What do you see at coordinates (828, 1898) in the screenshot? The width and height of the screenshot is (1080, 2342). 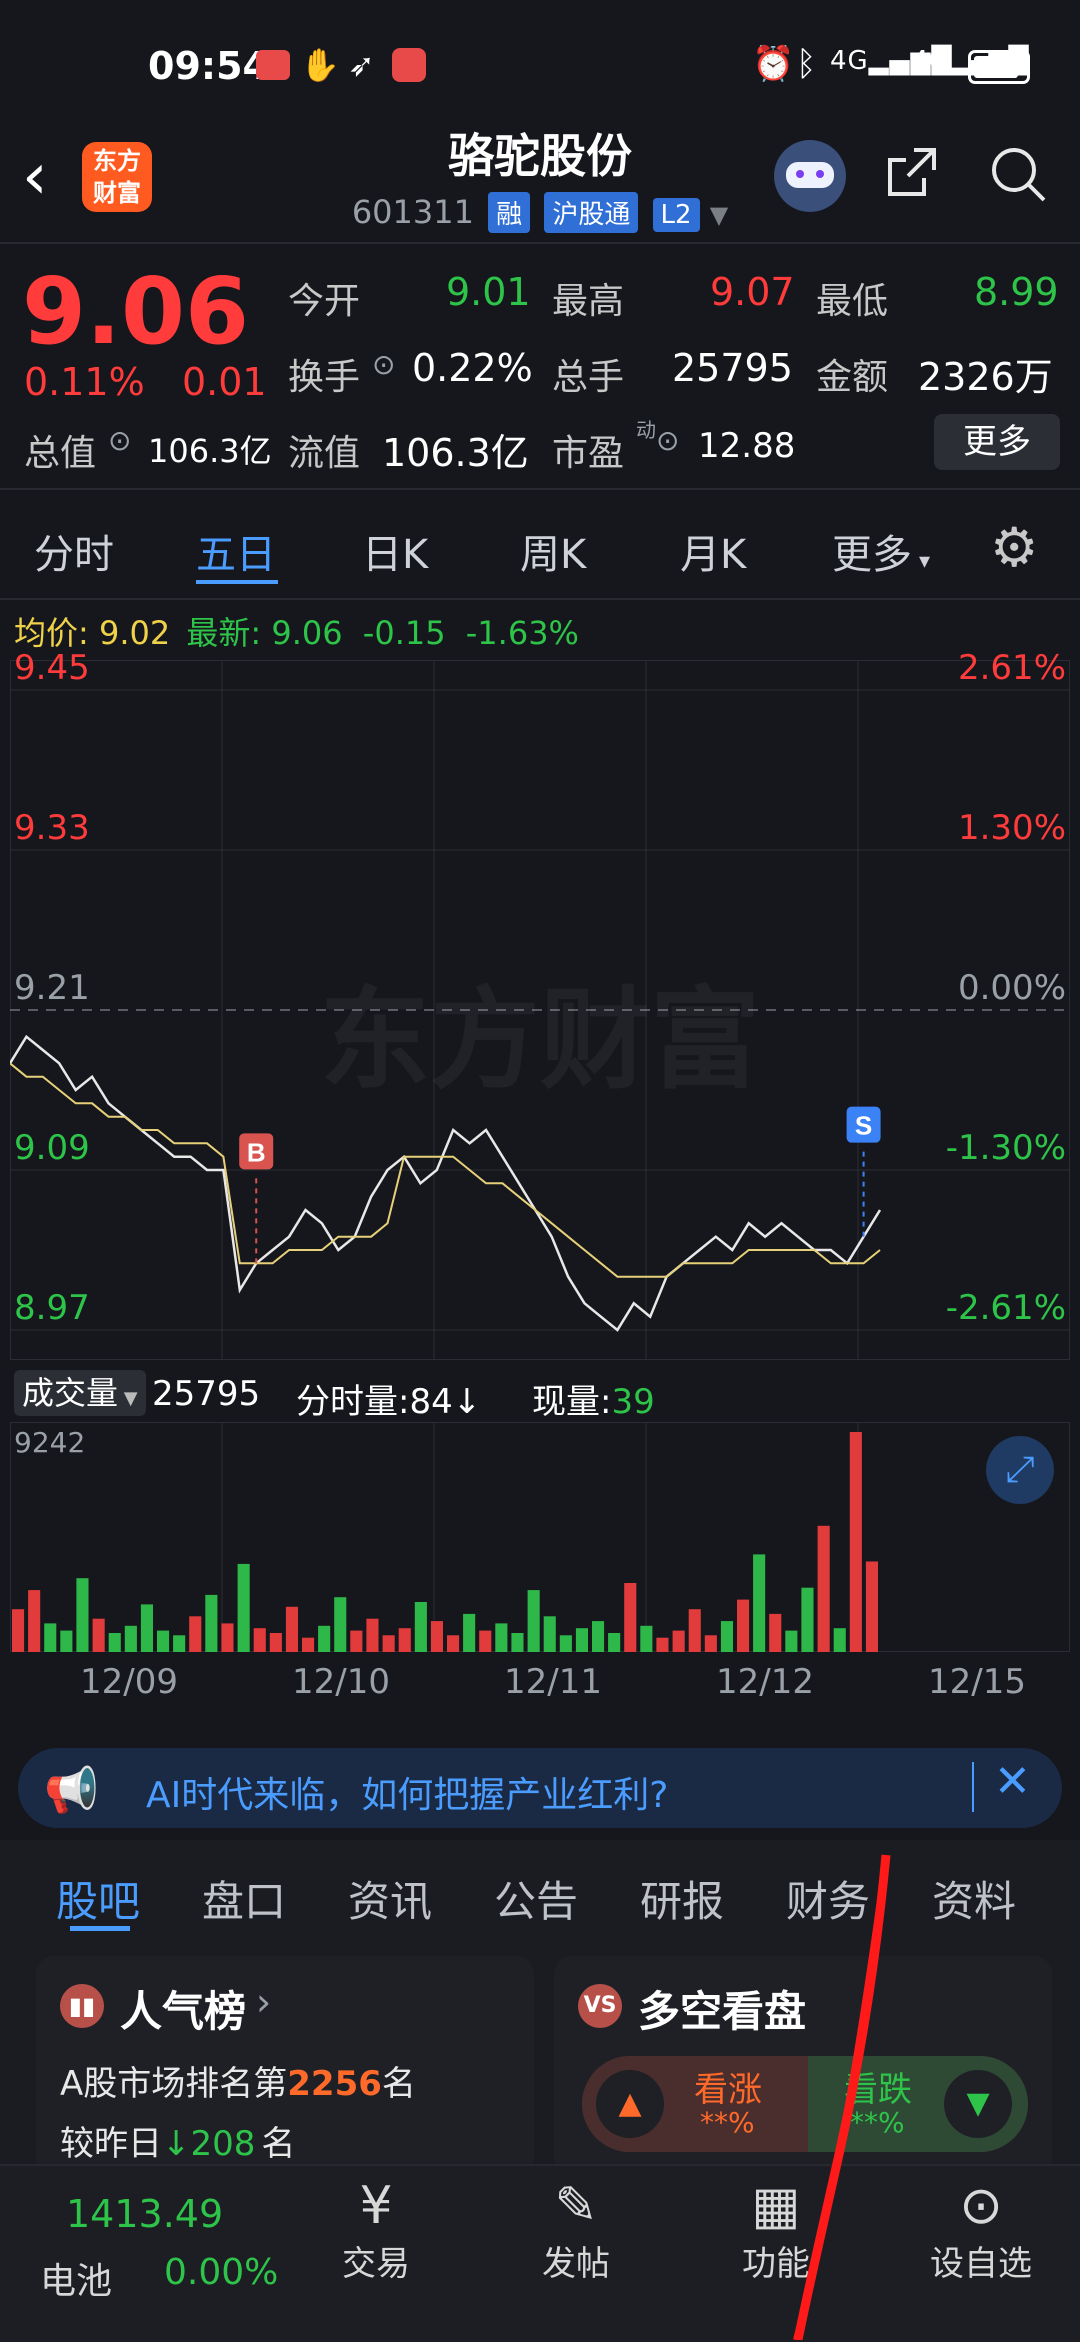 I see `tab-finance: 财务` at bounding box center [828, 1898].